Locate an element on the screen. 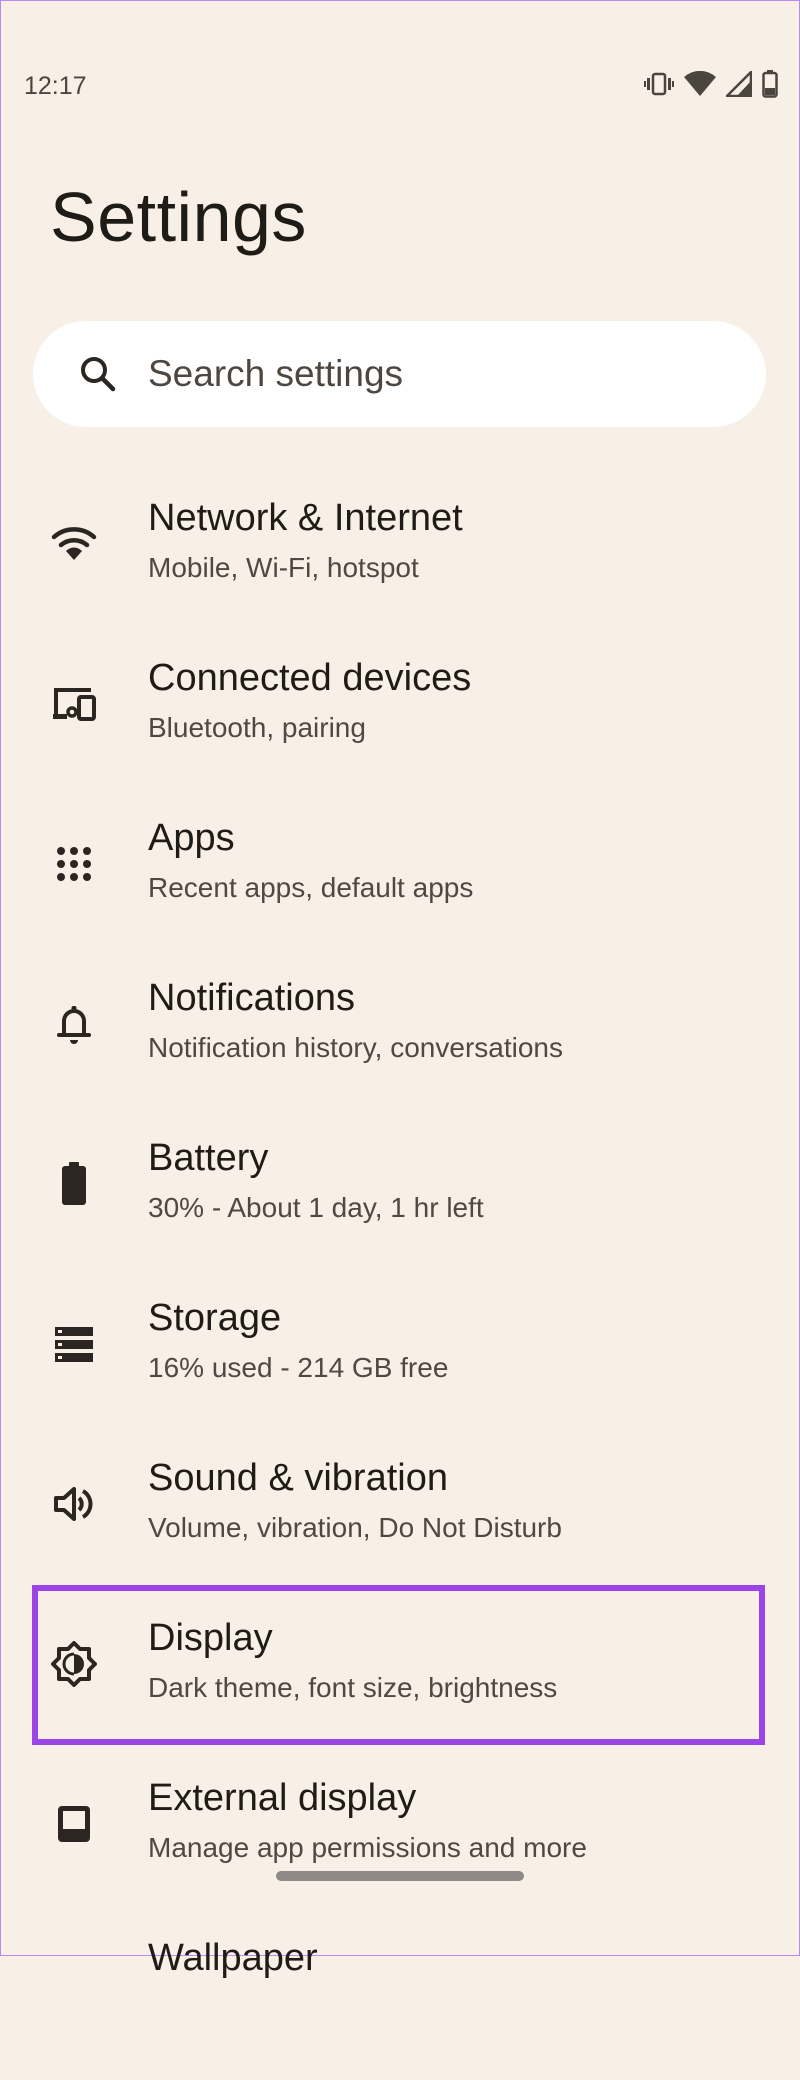  setting-subtitle: Manage app permissions and more is located at coordinates (367, 1847).